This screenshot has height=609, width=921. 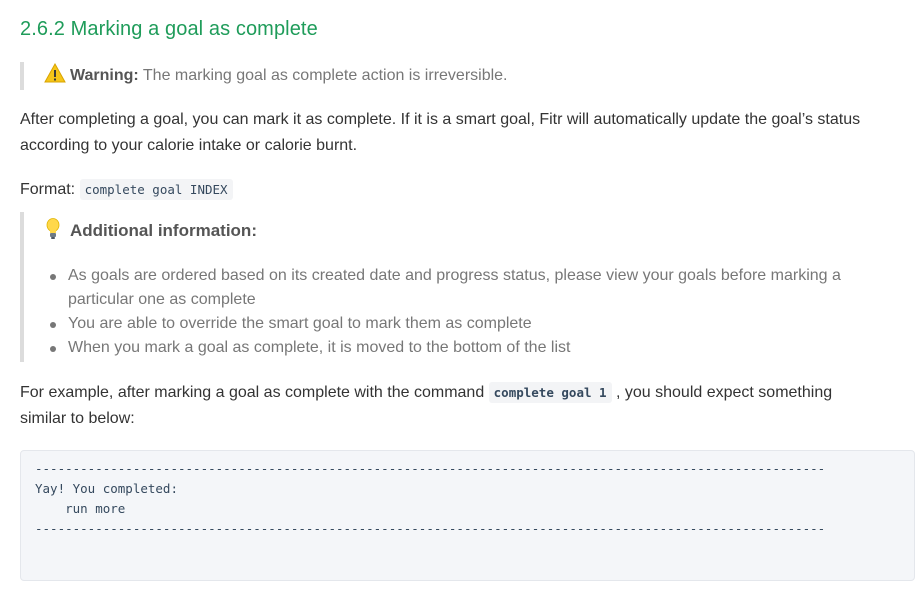 I want to click on format-paragraph: Format: complete goal INDEX, so click(x=126, y=190).